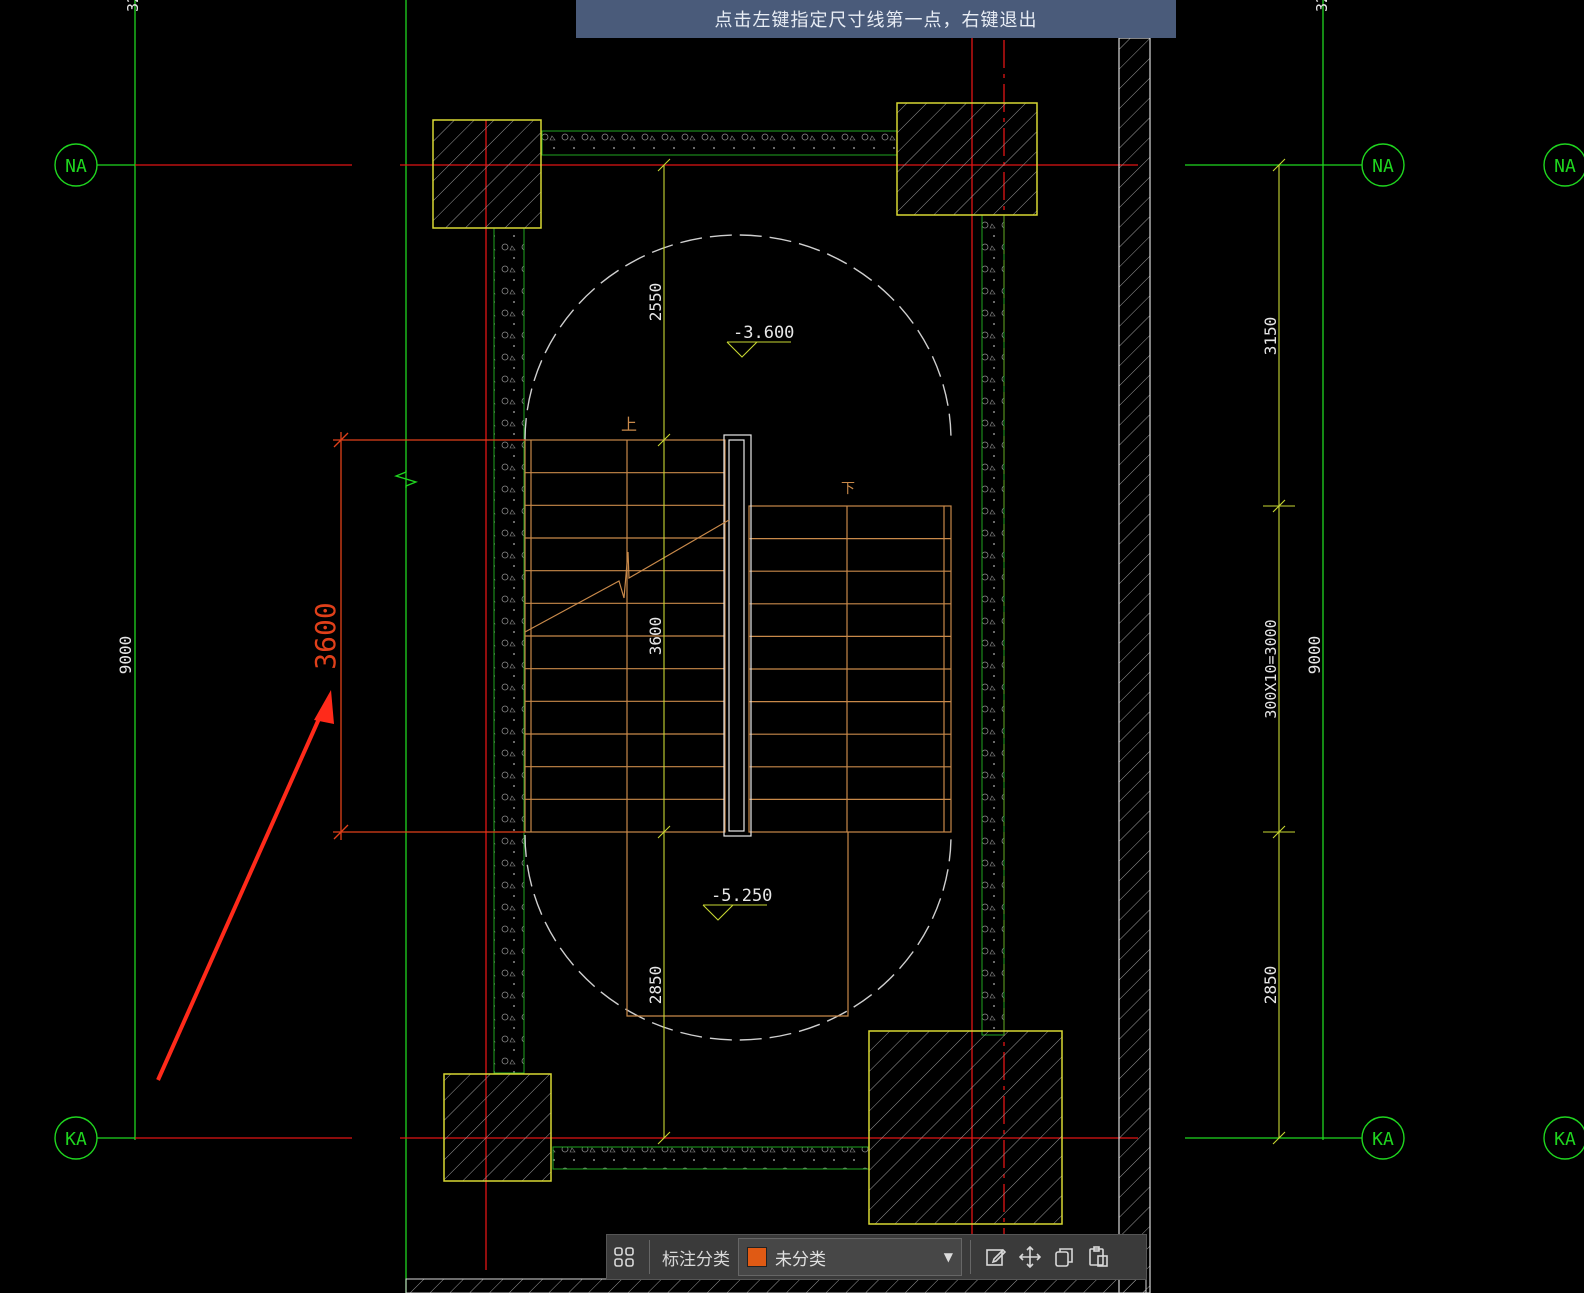  Describe the element at coordinates (1270, 985) in the screenshot. I see `dim-right-lower: 2850` at that location.